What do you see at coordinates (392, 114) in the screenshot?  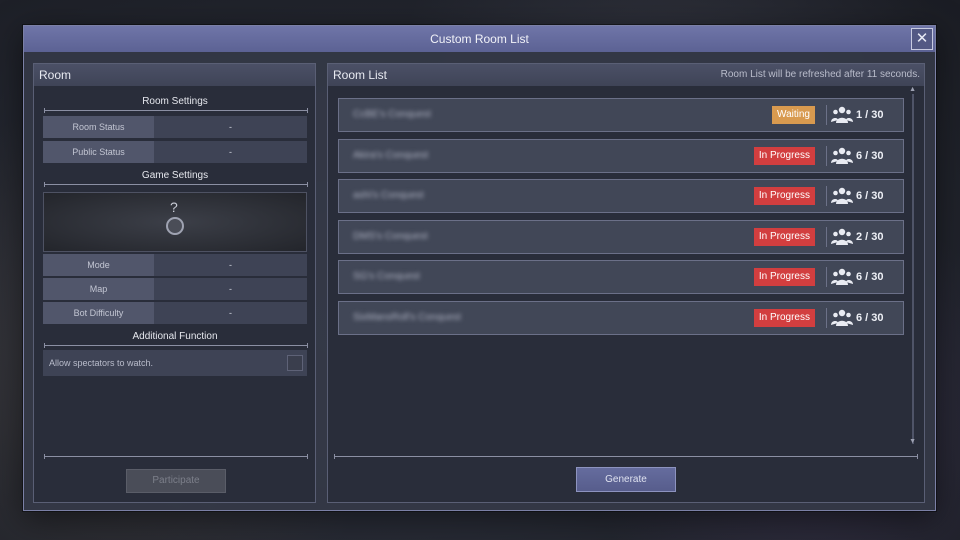 I see `room-name: CcBE's Conquest` at bounding box center [392, 114].